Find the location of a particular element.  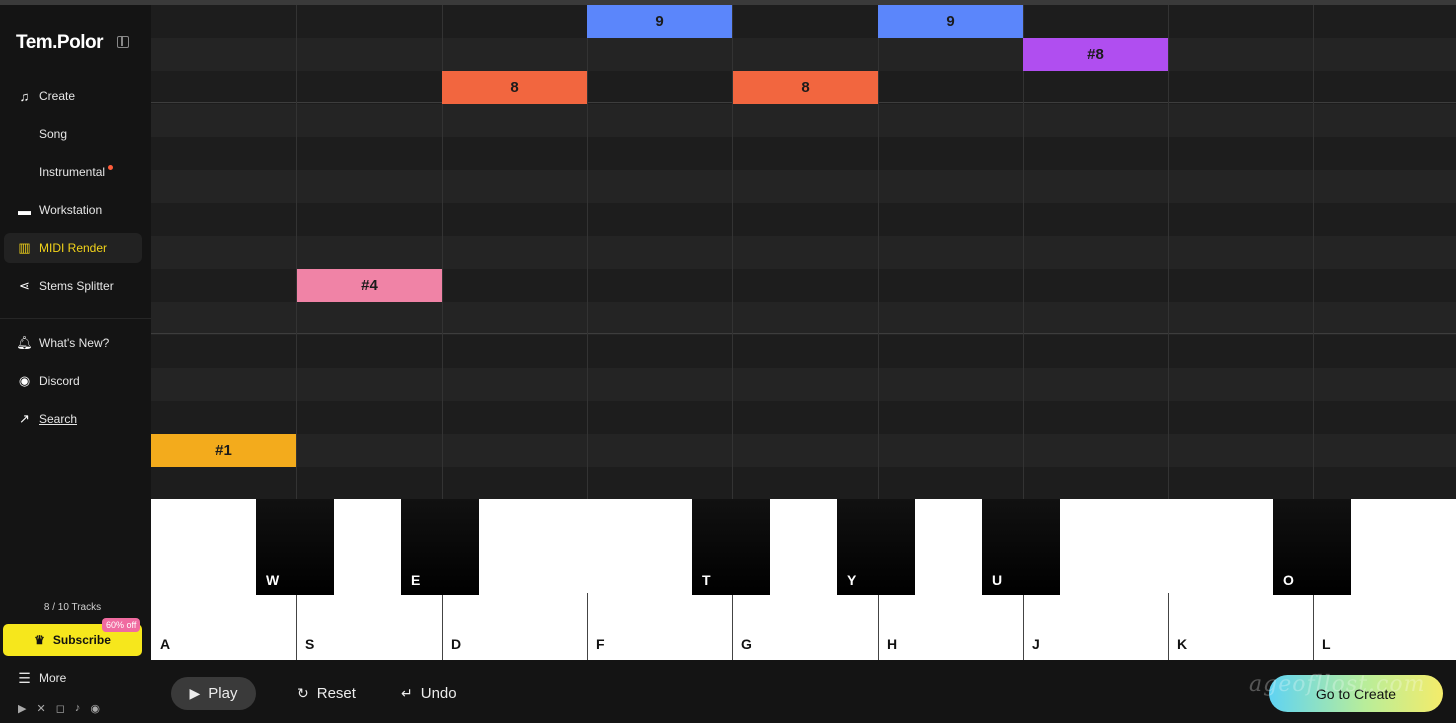

sidebar-item-search: ↗ Search is located at coordinates (73, 419).